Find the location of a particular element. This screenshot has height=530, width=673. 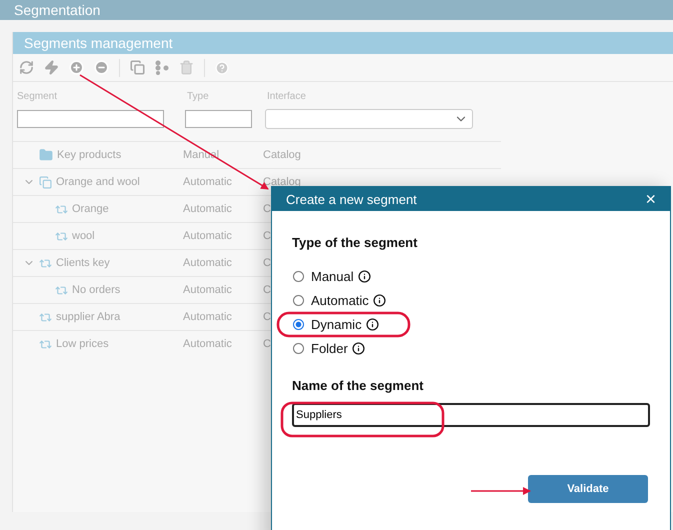

dialog-title: Create a new segment is located at coordinates (351, 199).